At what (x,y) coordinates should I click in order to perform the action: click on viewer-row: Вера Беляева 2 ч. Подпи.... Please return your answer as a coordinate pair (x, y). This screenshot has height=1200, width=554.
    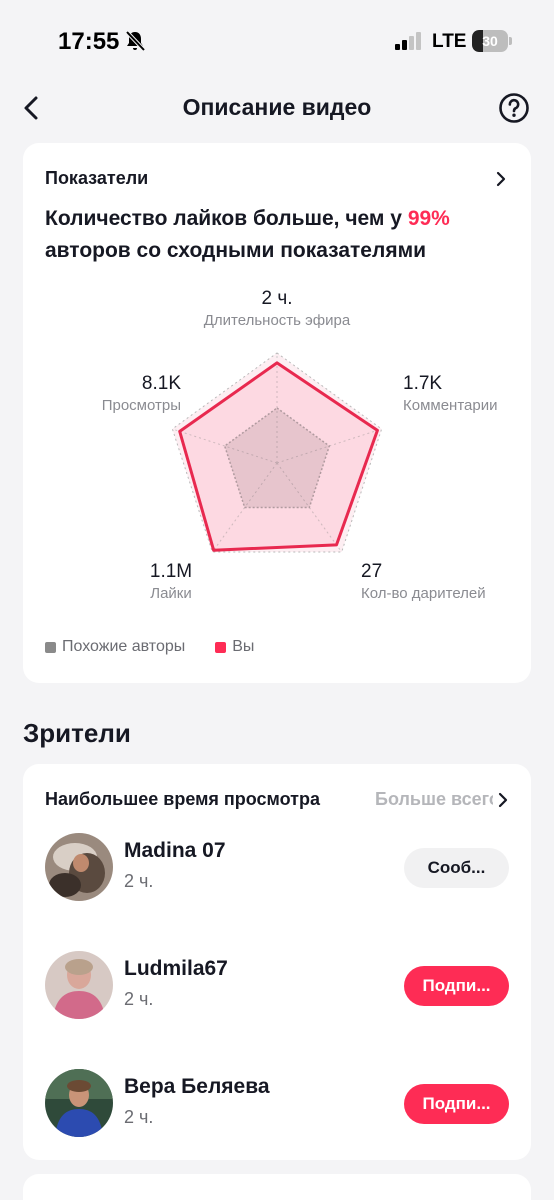
    Looking at the image, I should click on (277, 1104).